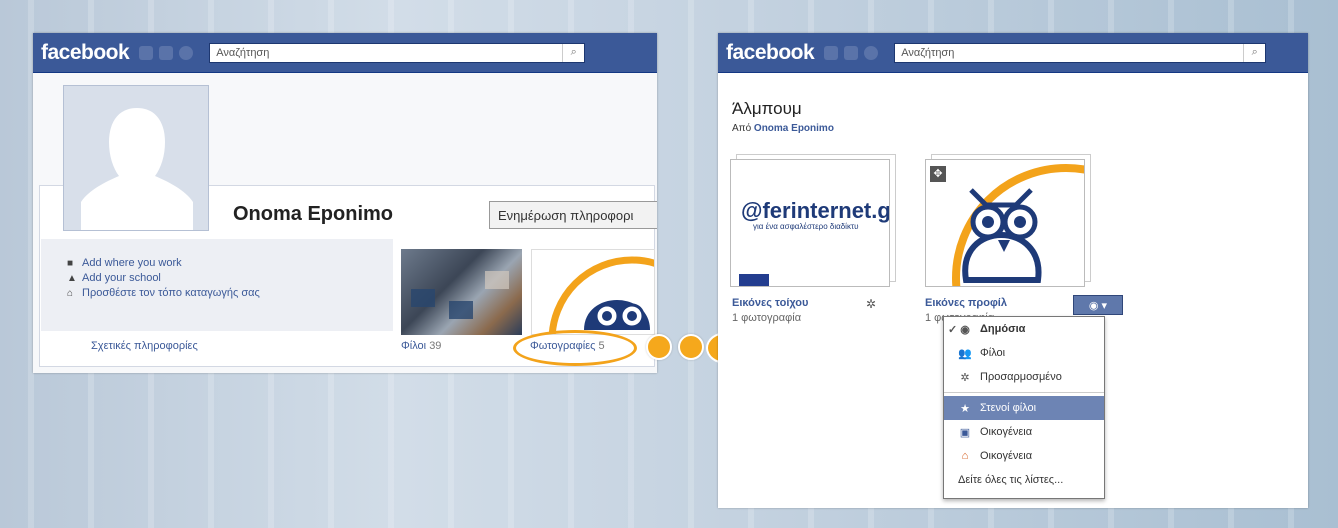  I want to click on privacy-option-close-friends: ★ Στενοί φίλοι, so click(1024, 408).